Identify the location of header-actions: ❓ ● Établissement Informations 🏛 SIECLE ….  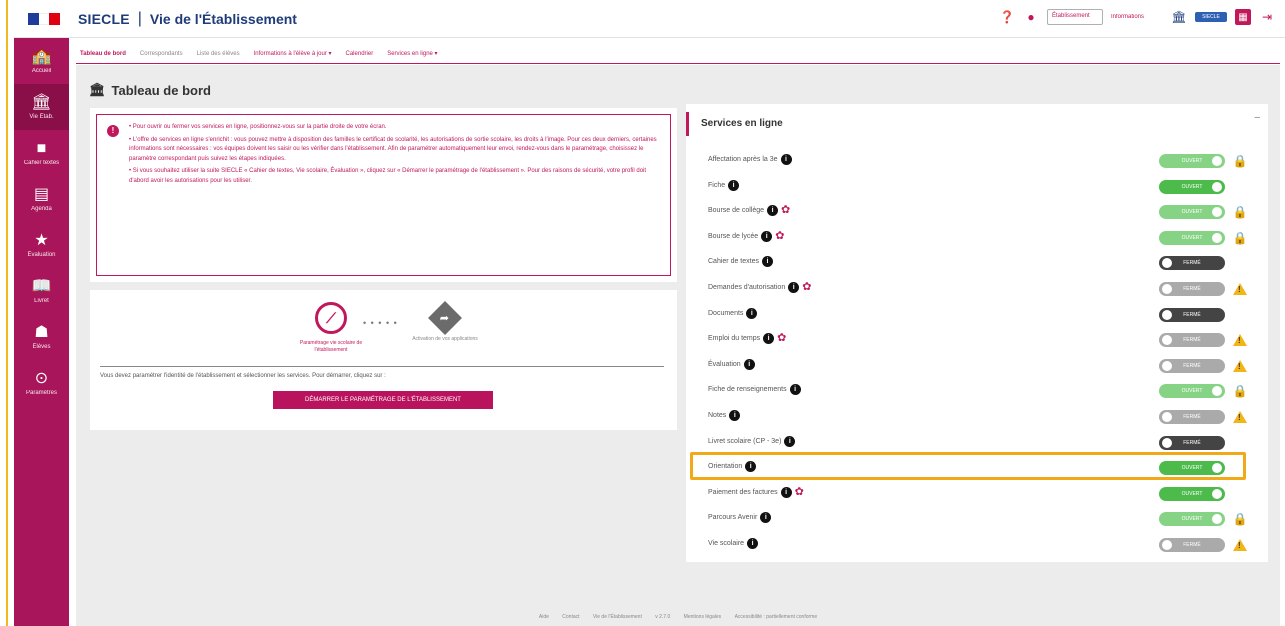
(1137, 17).